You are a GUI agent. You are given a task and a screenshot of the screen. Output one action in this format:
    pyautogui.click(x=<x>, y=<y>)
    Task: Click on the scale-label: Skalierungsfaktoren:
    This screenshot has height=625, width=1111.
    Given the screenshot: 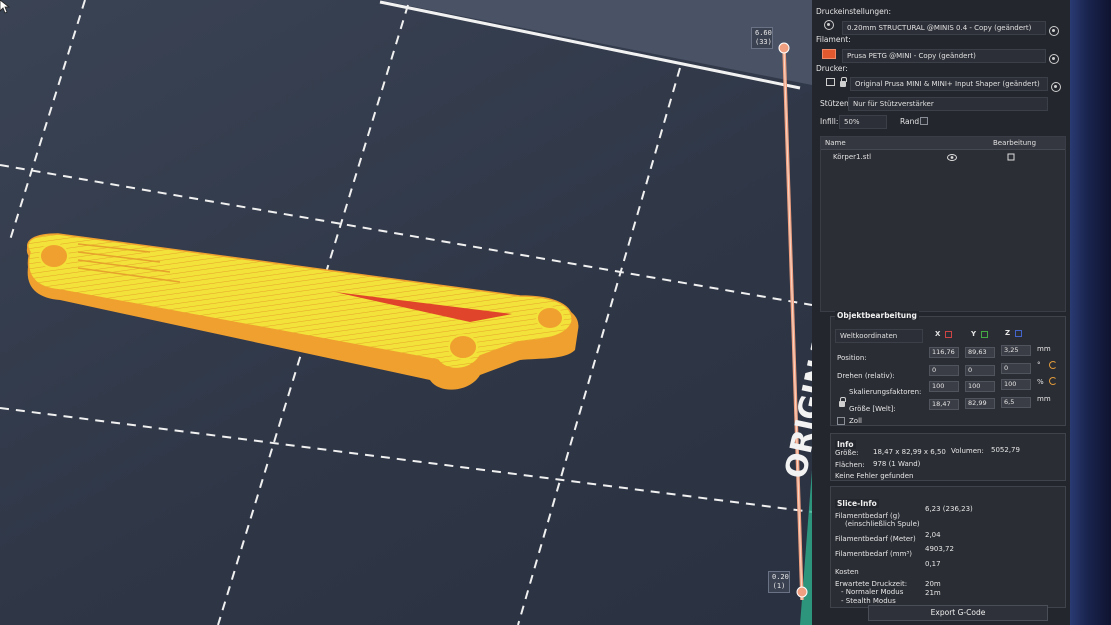 What is the action you would take?
    pyautogui.click(x=885, y=392)
    